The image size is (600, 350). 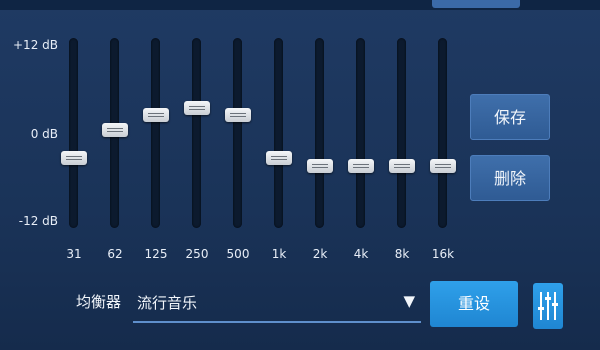 What do you see at coordinates (320, 254) in the screenshot?
I see `eq-frequency-label: 2k` at bounding box center [320, 254].